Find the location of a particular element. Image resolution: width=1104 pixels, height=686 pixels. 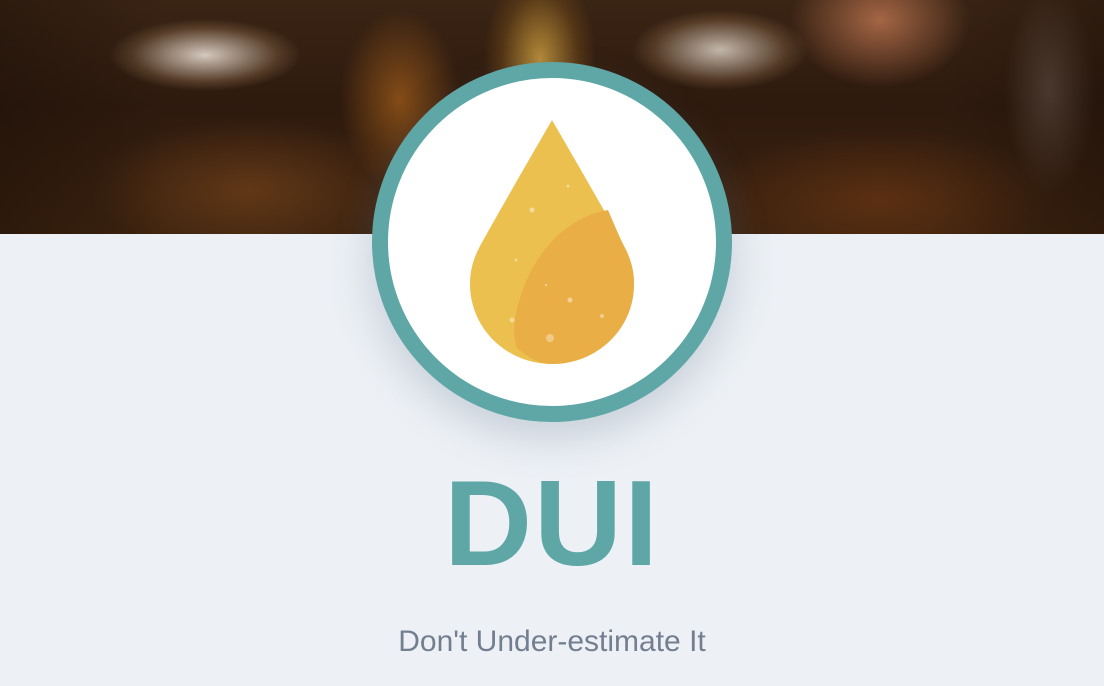

brand-tagline: Don't Under-estimate It is located at coordinates (552, 641).